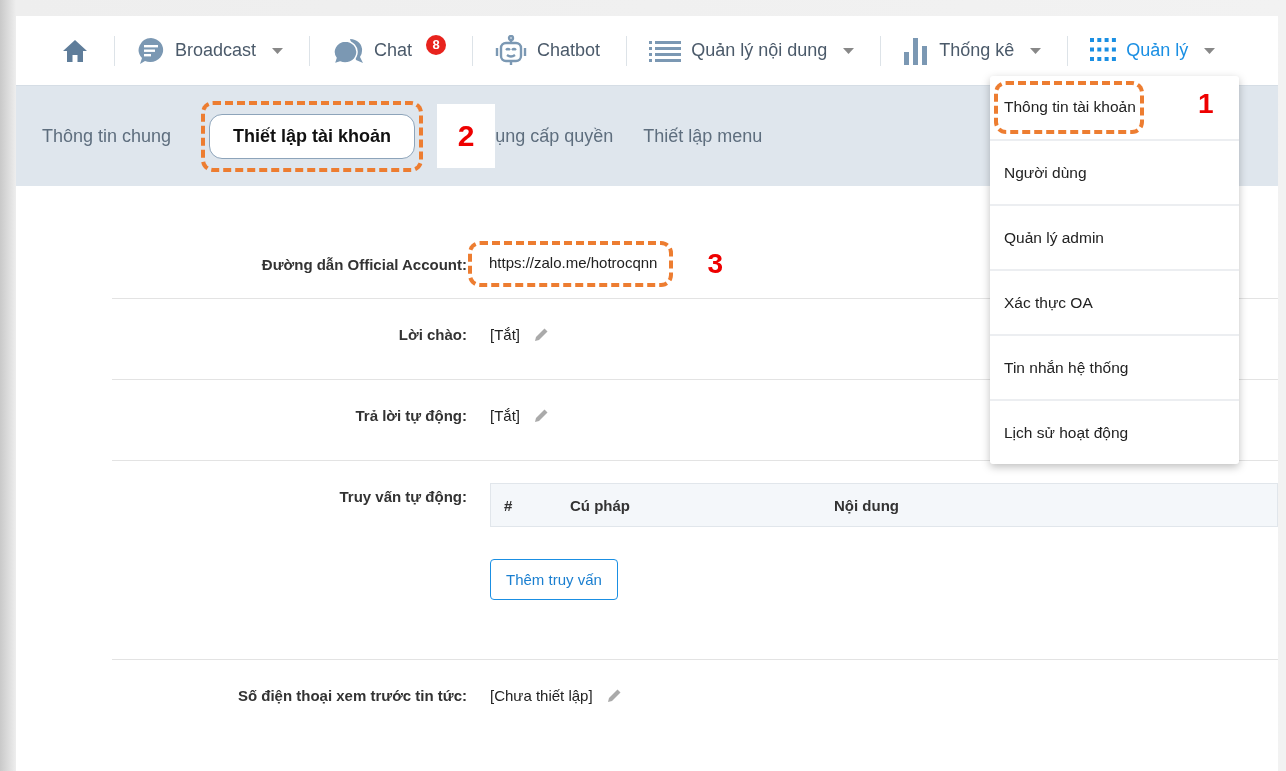 The image size is (1286, 771). What do you see at coordinates (1048, 302) in the screenshot?
I see `menu-item: Xác thực OA` at bounding box center [1048, 302].